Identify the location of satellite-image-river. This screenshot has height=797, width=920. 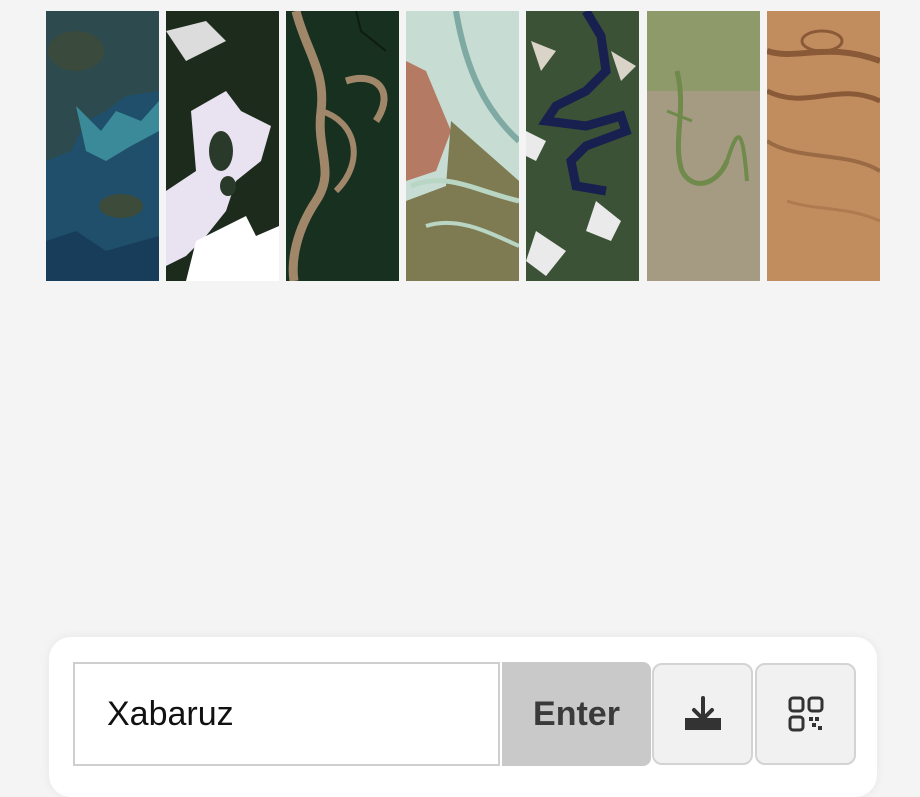
(342, 146).